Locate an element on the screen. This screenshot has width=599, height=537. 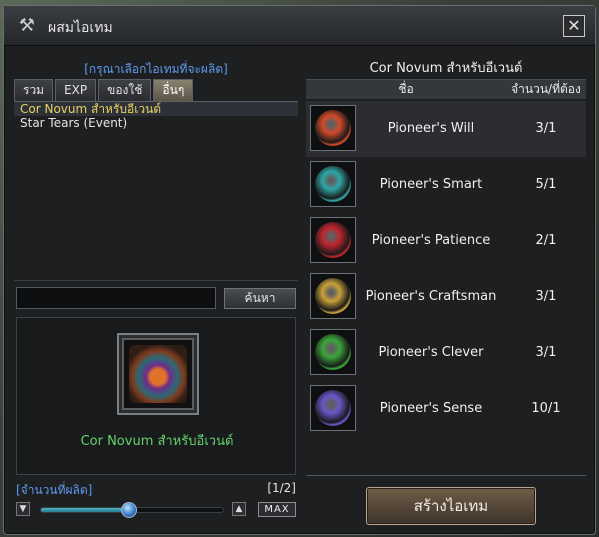
material-name: Pioneer's Sense is located at coordinates (431, 408).